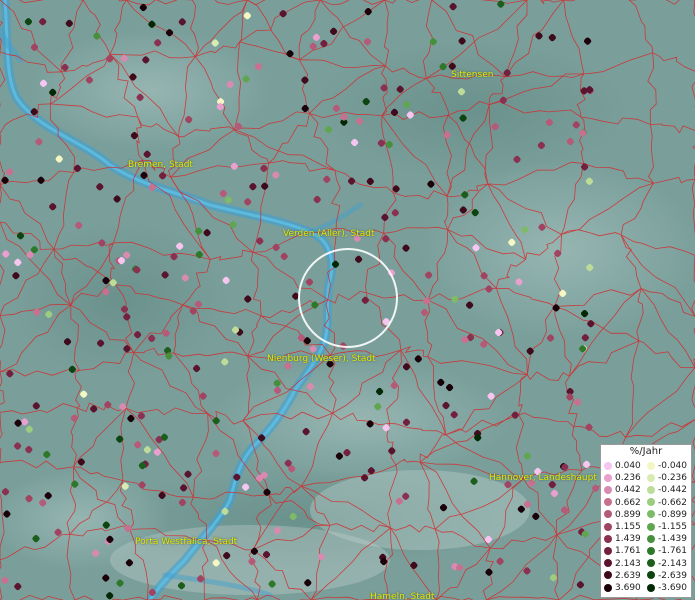  I want to click on legend-pos-item: 1.761, so click(622, 551).